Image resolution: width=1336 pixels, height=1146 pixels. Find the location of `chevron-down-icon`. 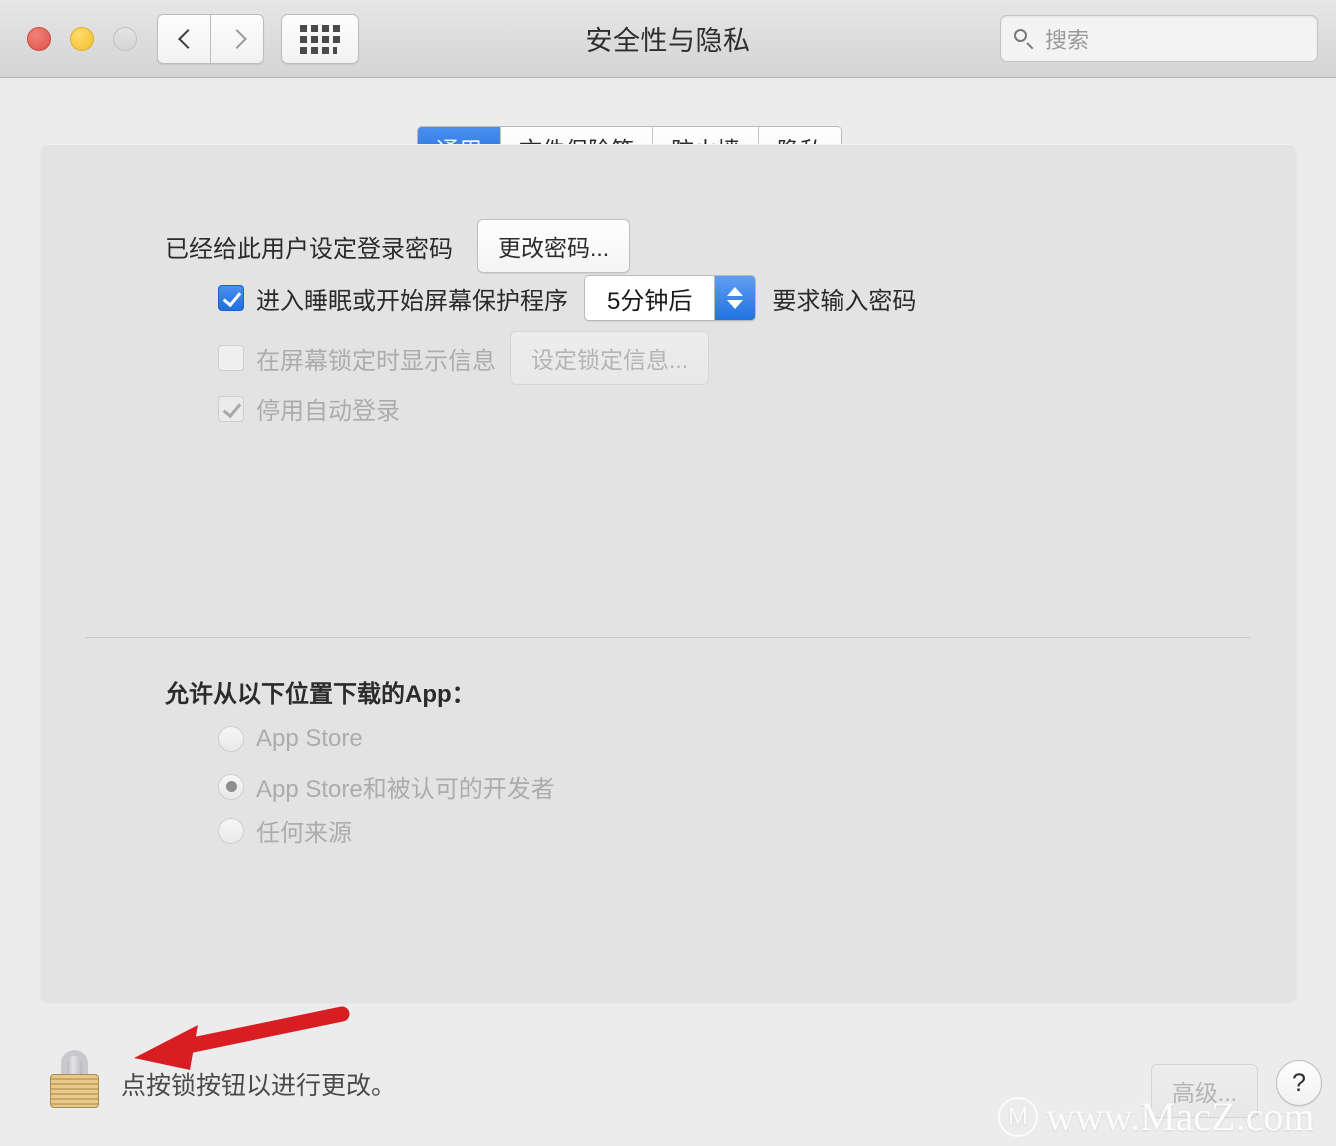

chevron-down-icon is located at coordinates (735, 304).